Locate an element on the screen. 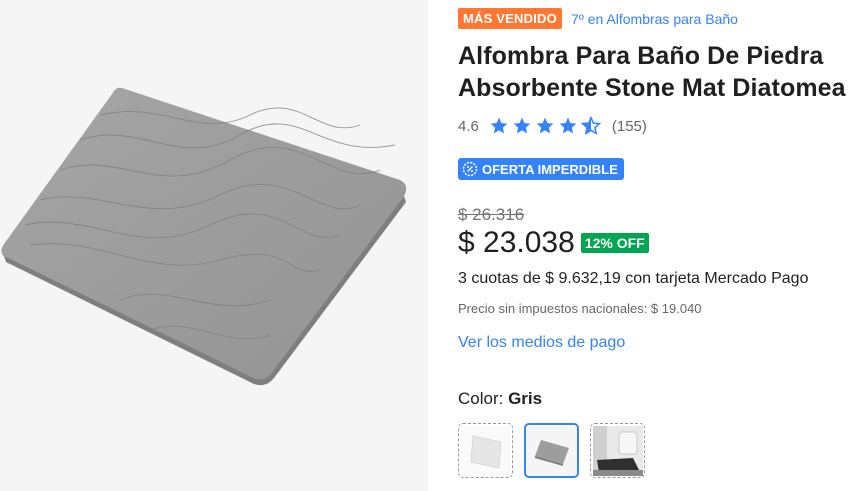 This screenshot has height=491, width=853. white-mat-thumbnail is located at coordinates (485, 450).